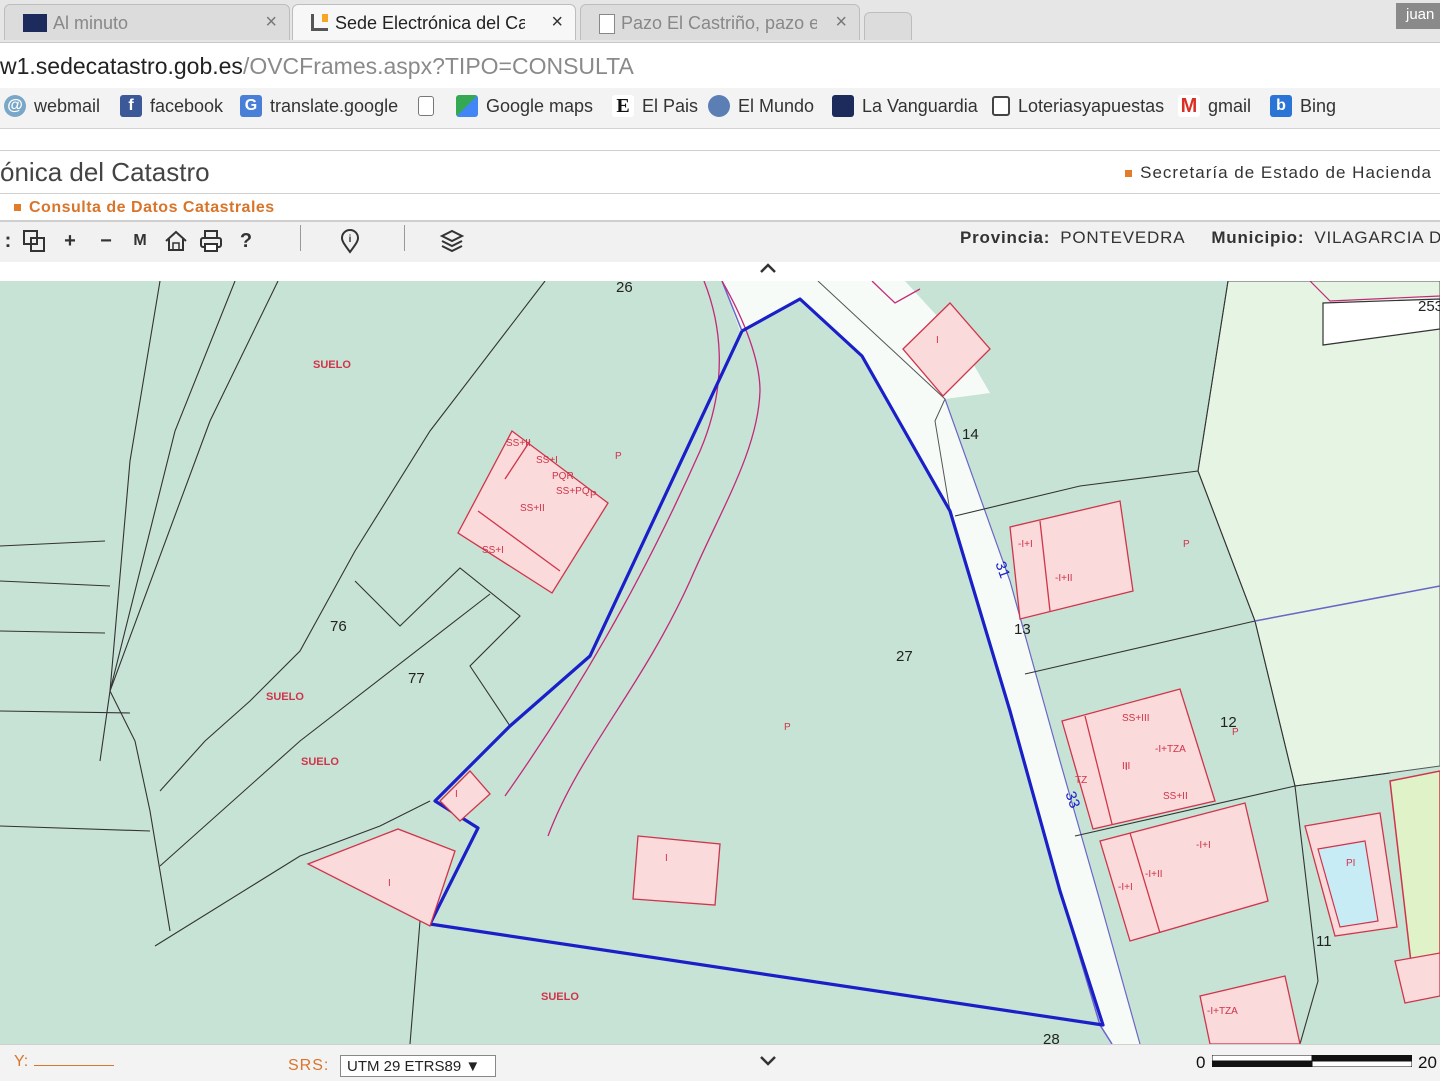 The width and height of the screenshot is (1440, 1081). I want to click on bookmark-la-vanguardia: La Vanguardia, so click(905, 108).